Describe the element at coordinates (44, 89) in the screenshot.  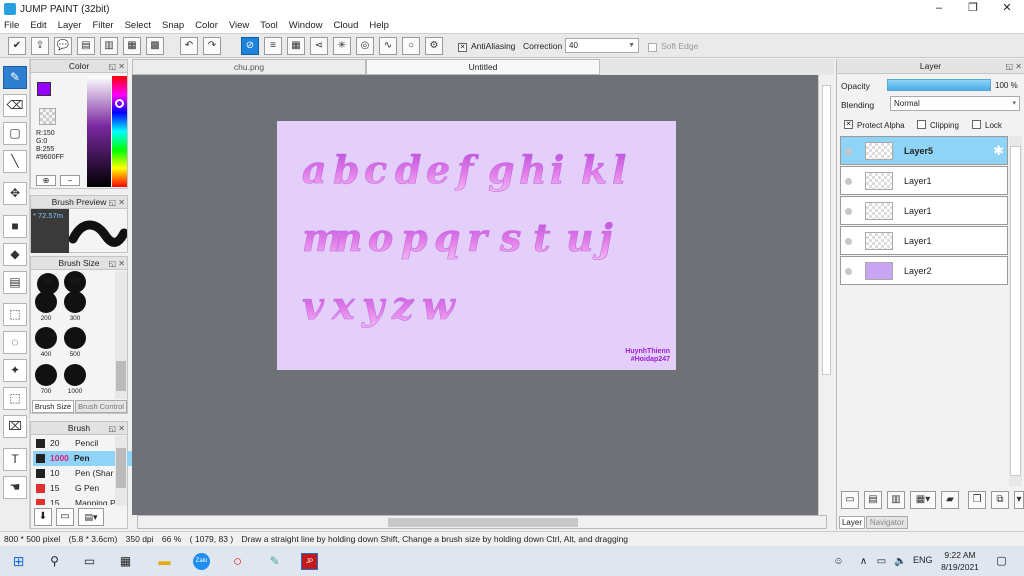
I see `foreground-swatch` at that location.